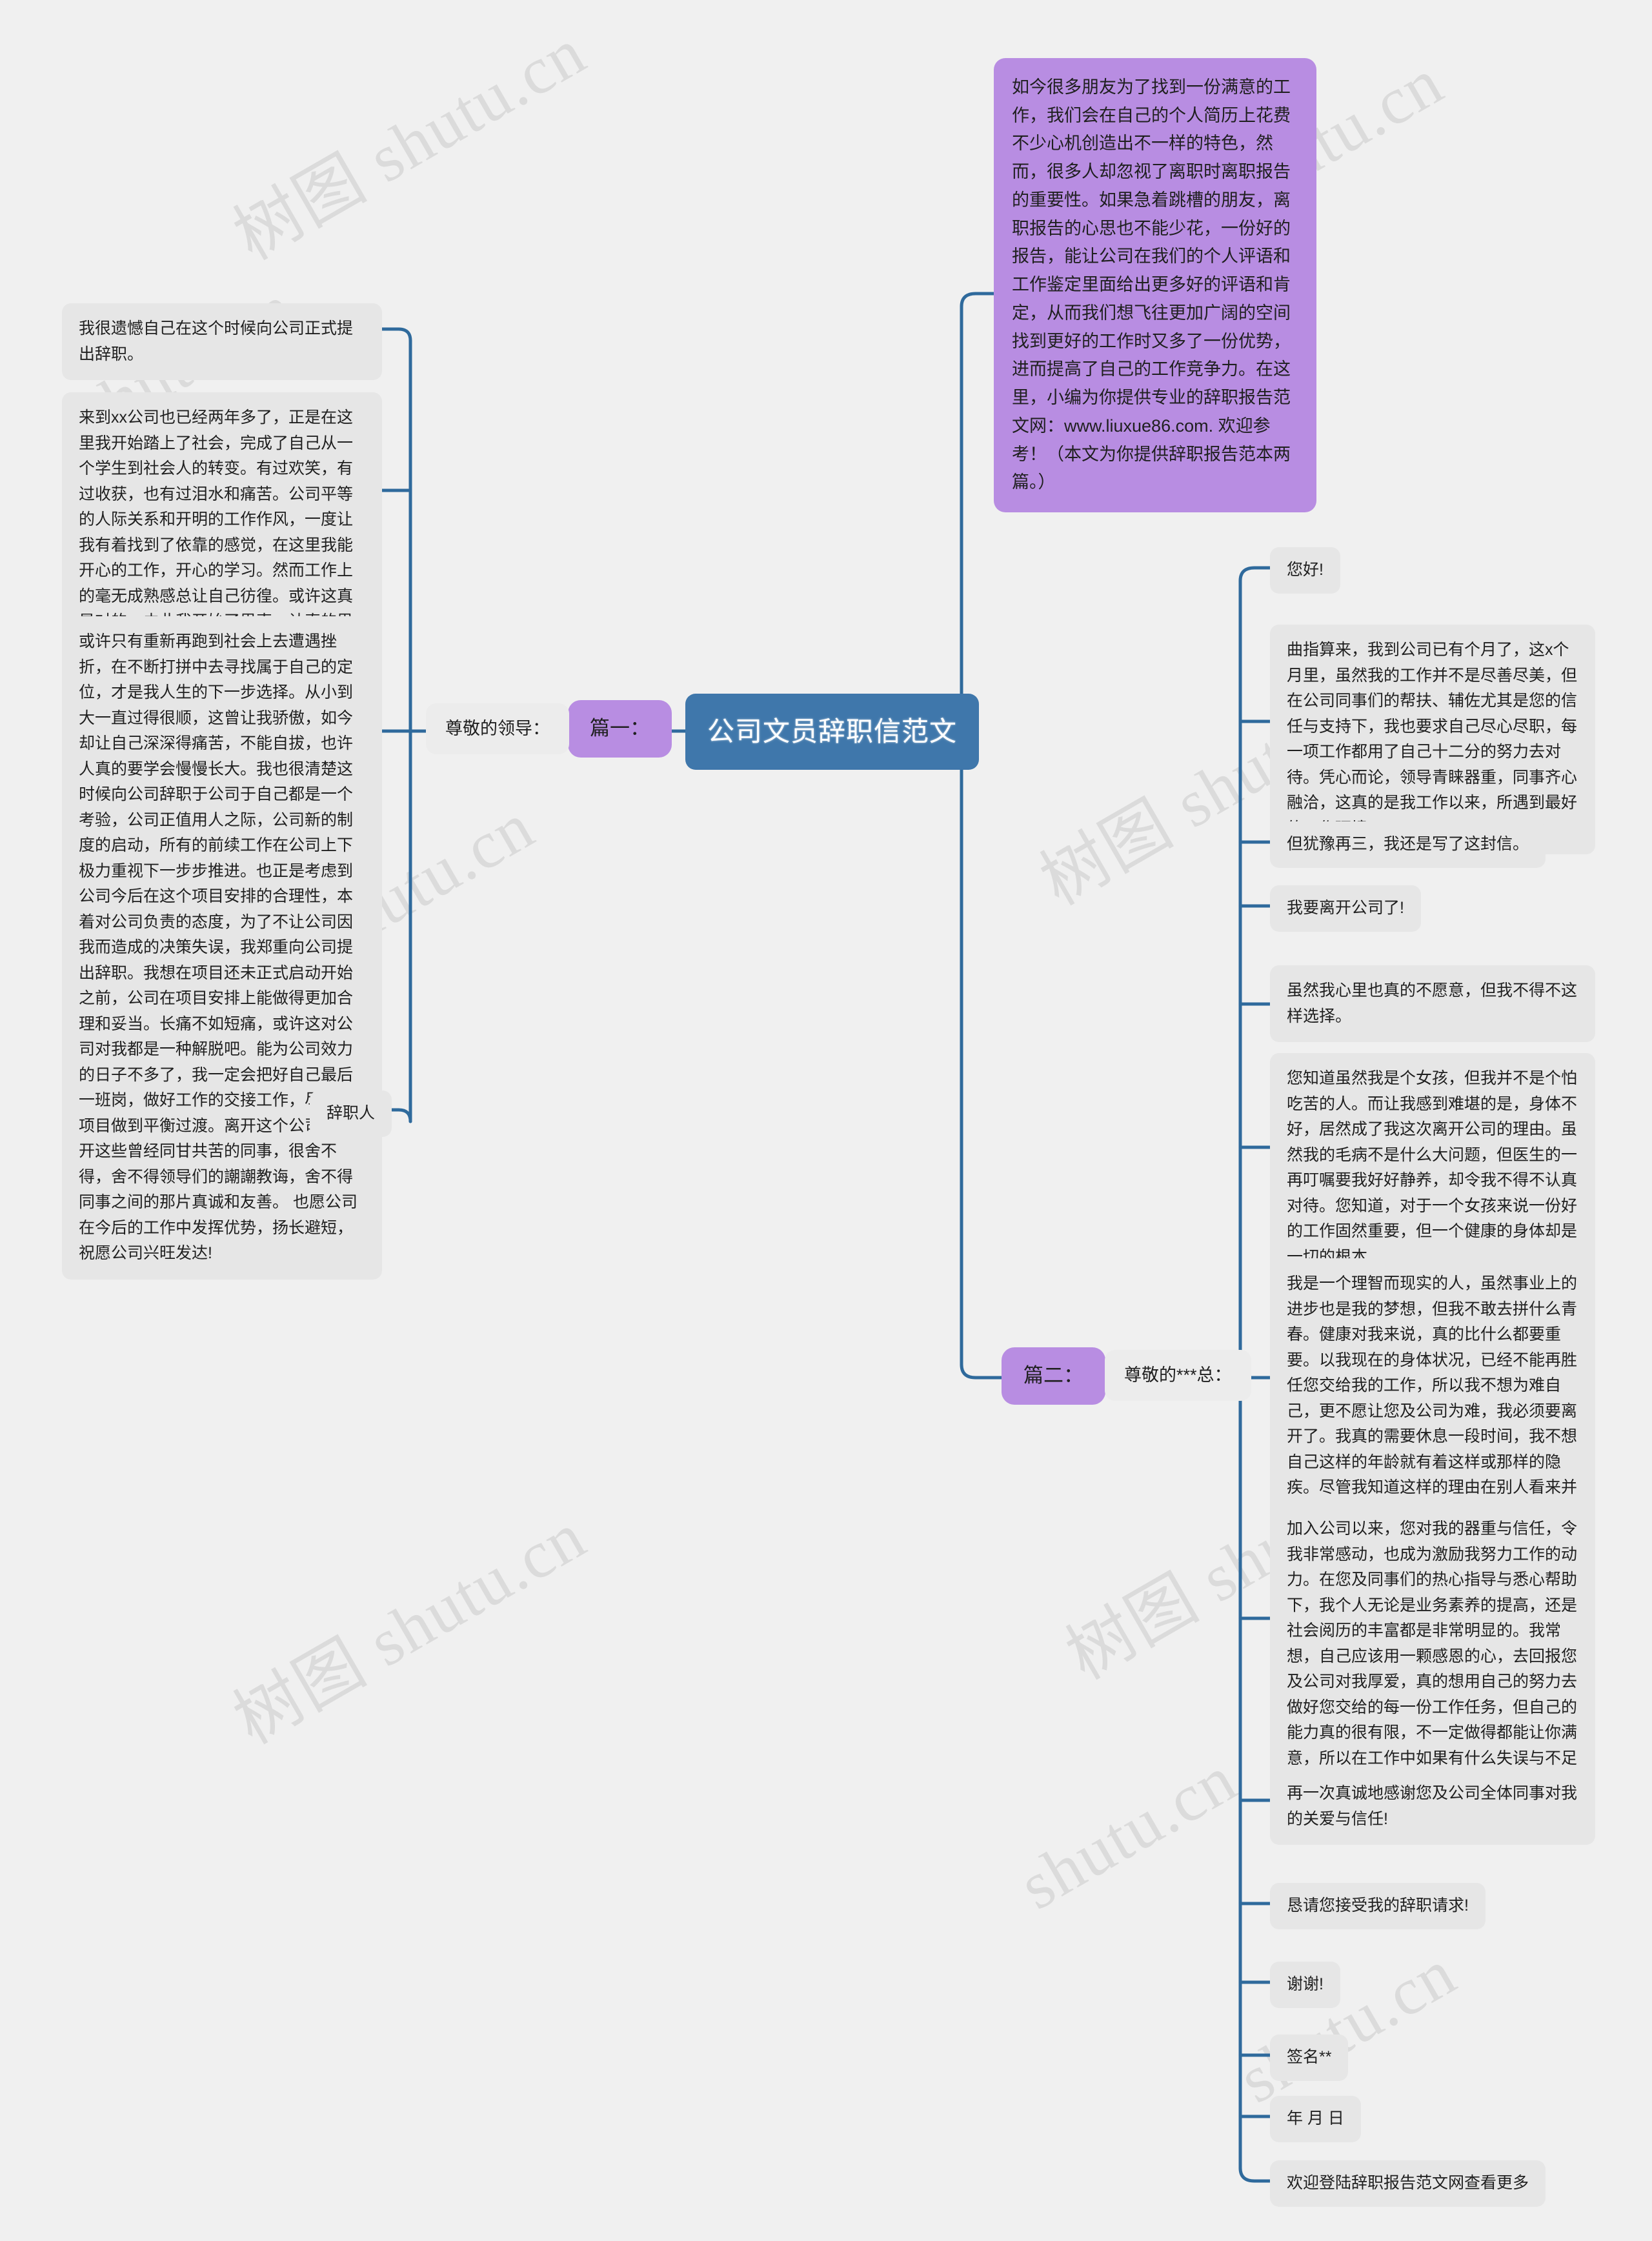  What do you see at coordinates (1305, 1985) in the screenshot?
I see `list-item: 谢谢!` at bounding box center [1305, 1985].